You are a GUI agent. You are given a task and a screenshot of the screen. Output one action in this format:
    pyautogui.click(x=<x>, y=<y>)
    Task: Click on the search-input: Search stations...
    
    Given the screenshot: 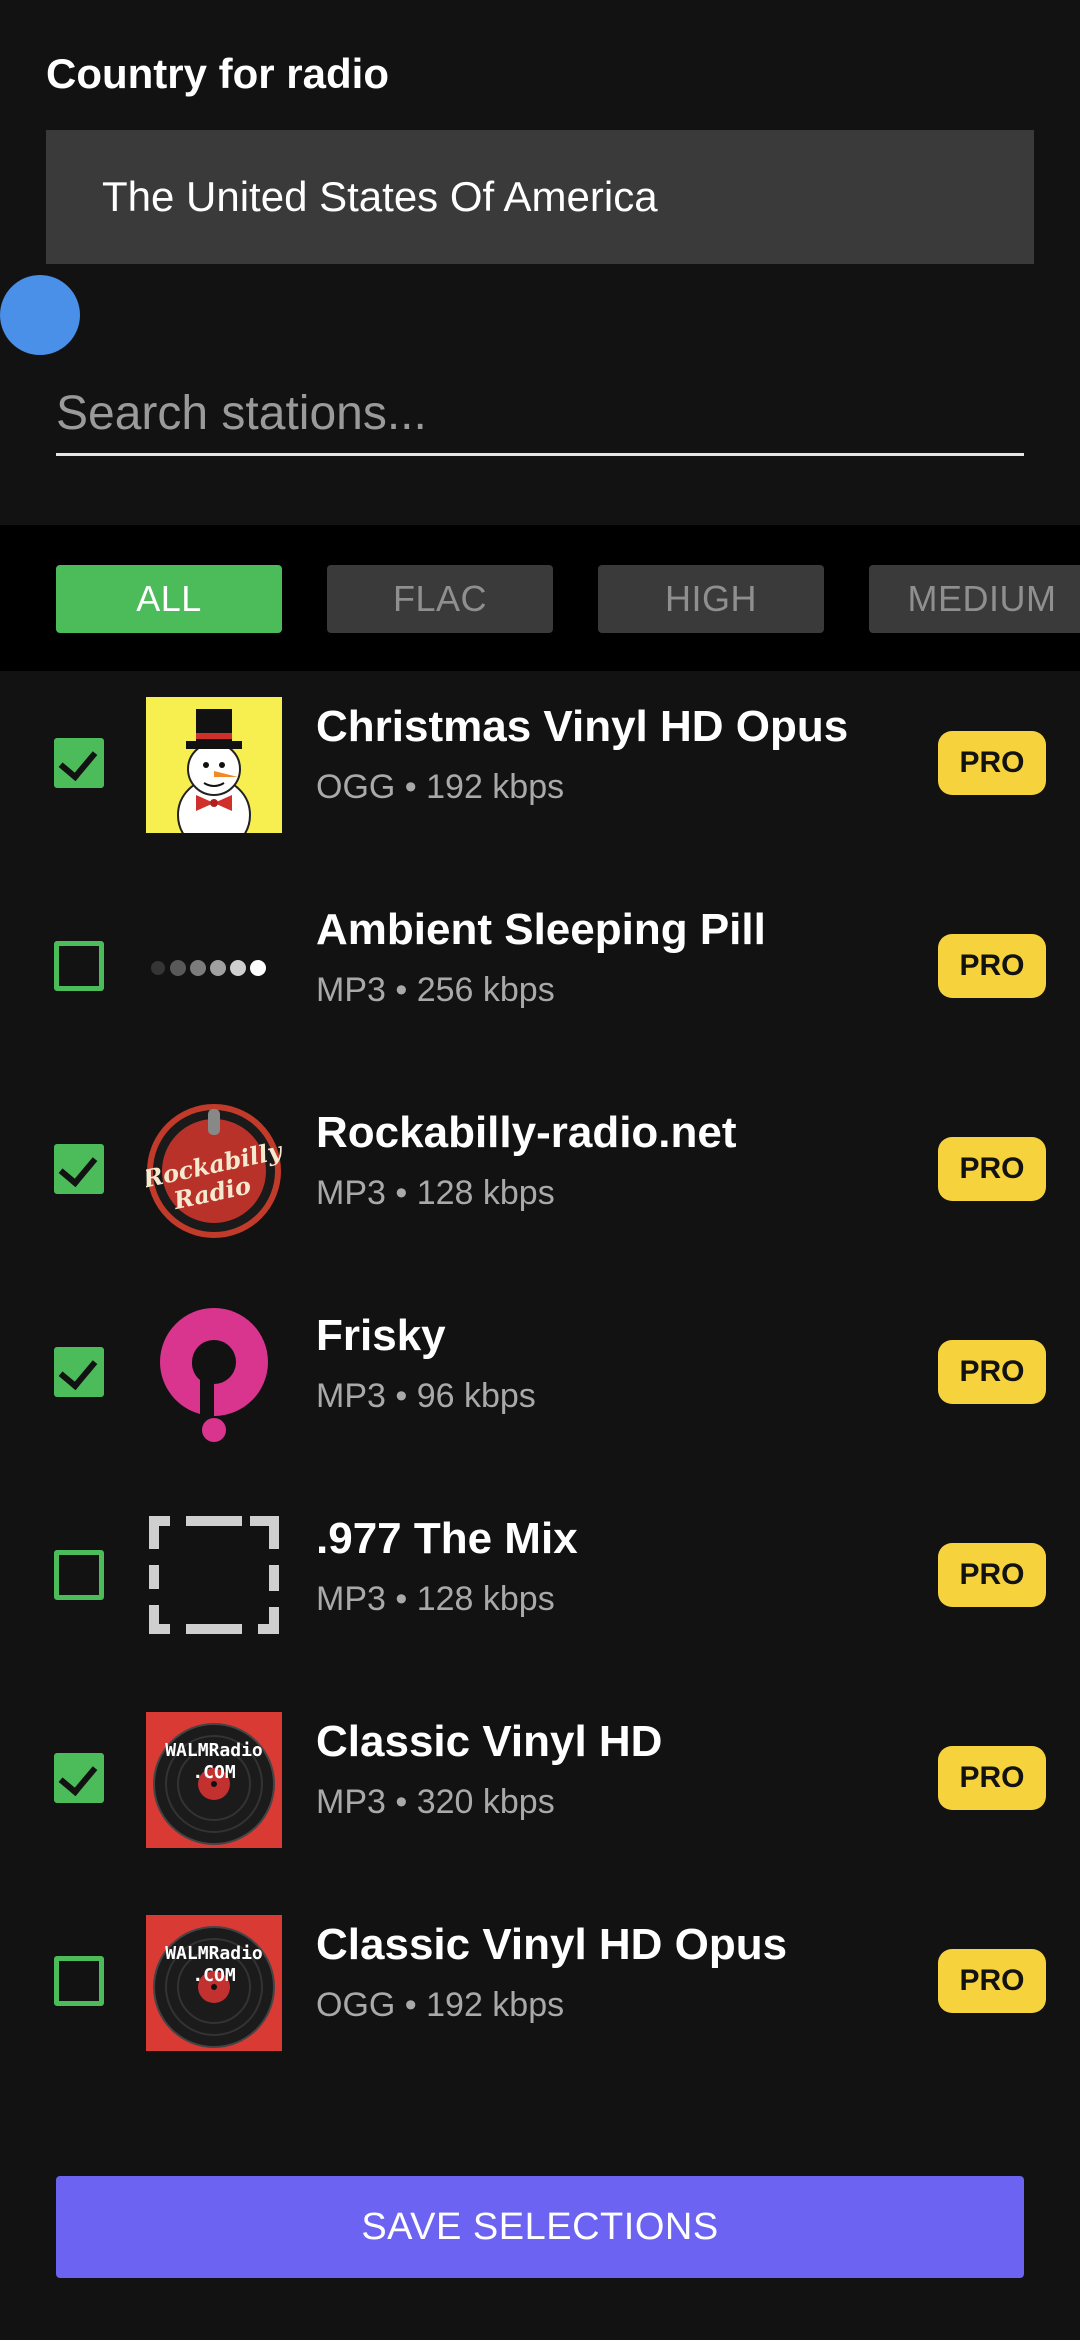 What is the action you would take?
    pyautogui.click(x=540, y=418)
    